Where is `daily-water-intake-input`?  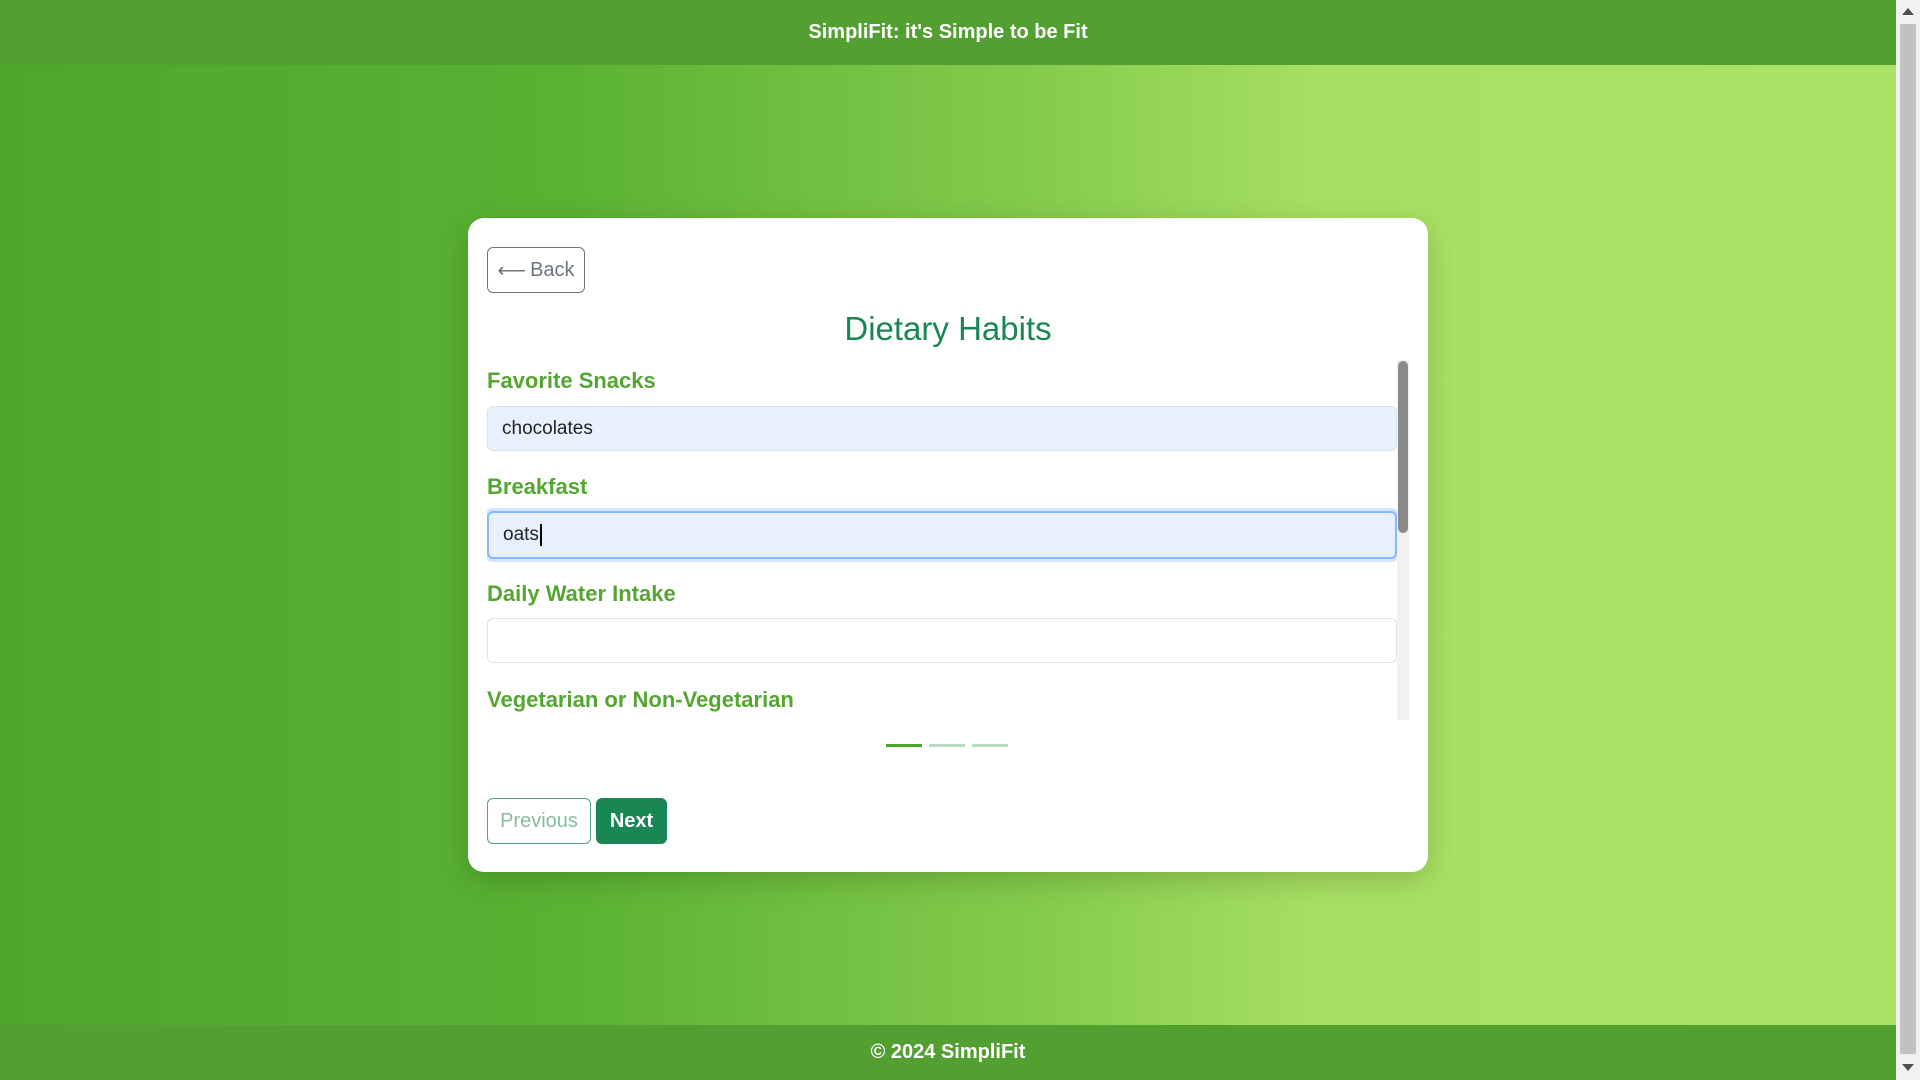
daily-water-intake-input is located at coordinates (942, 640).